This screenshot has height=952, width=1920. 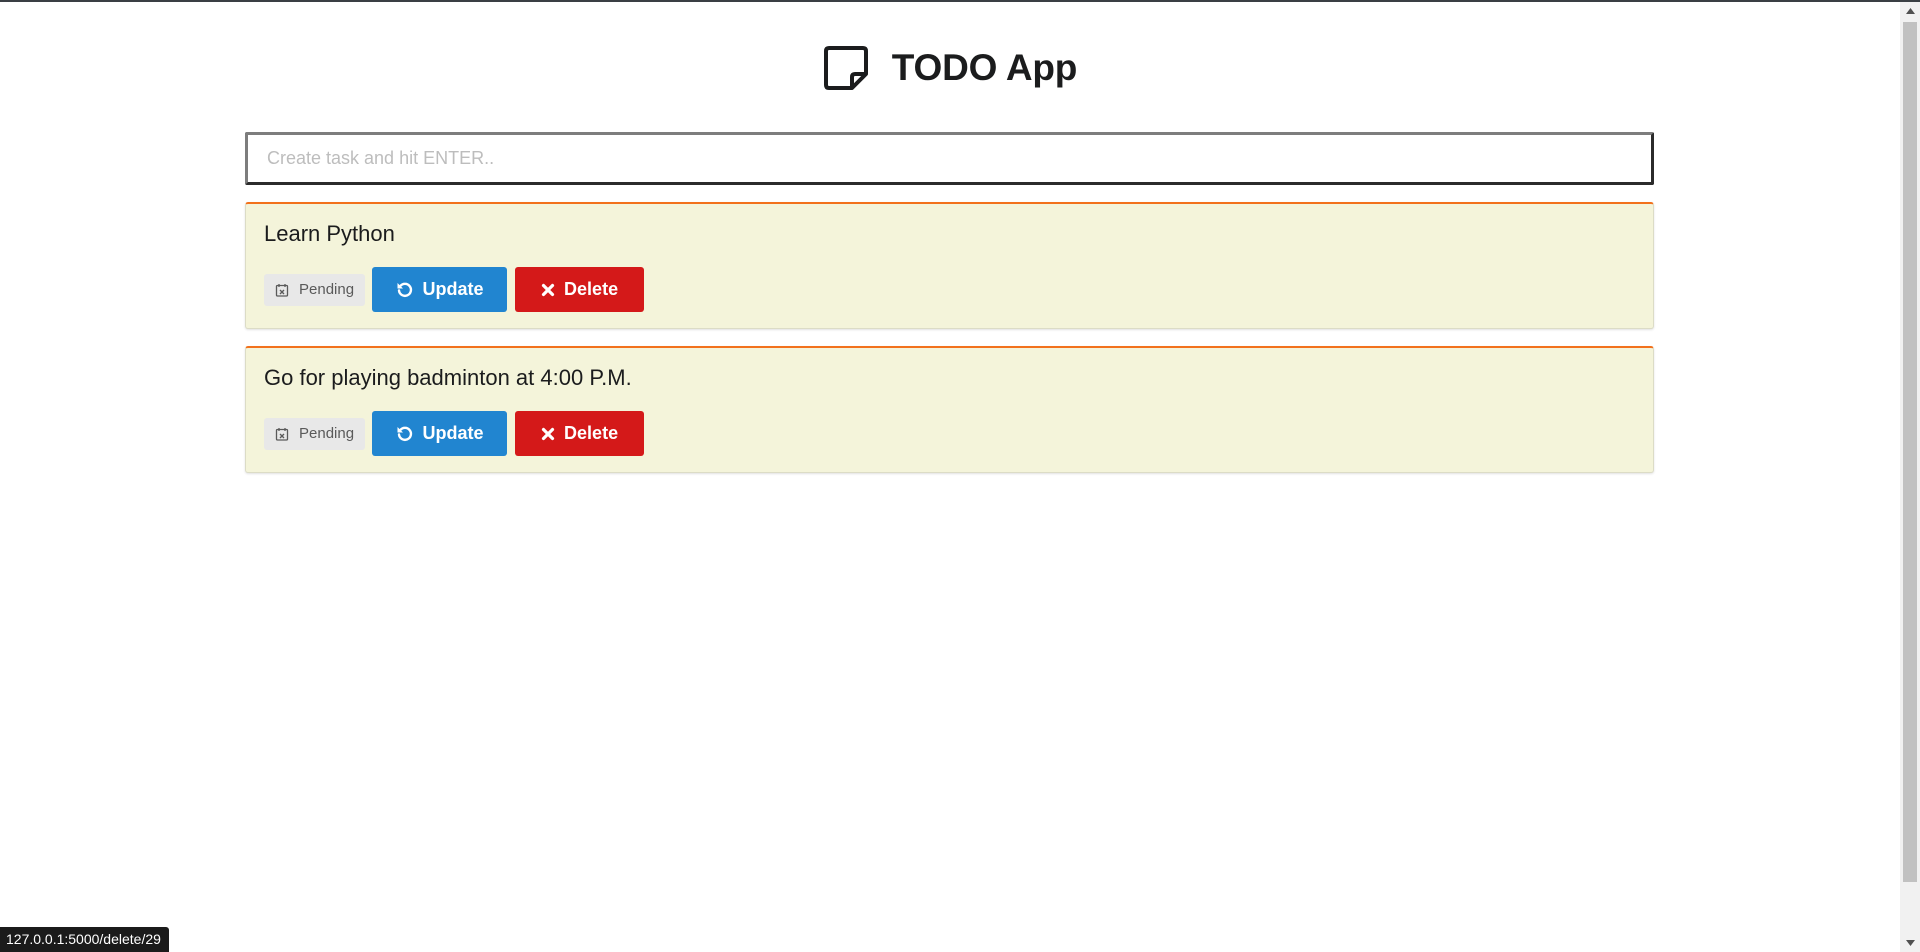 I want to click on task-input, so click(x=949, y=158).